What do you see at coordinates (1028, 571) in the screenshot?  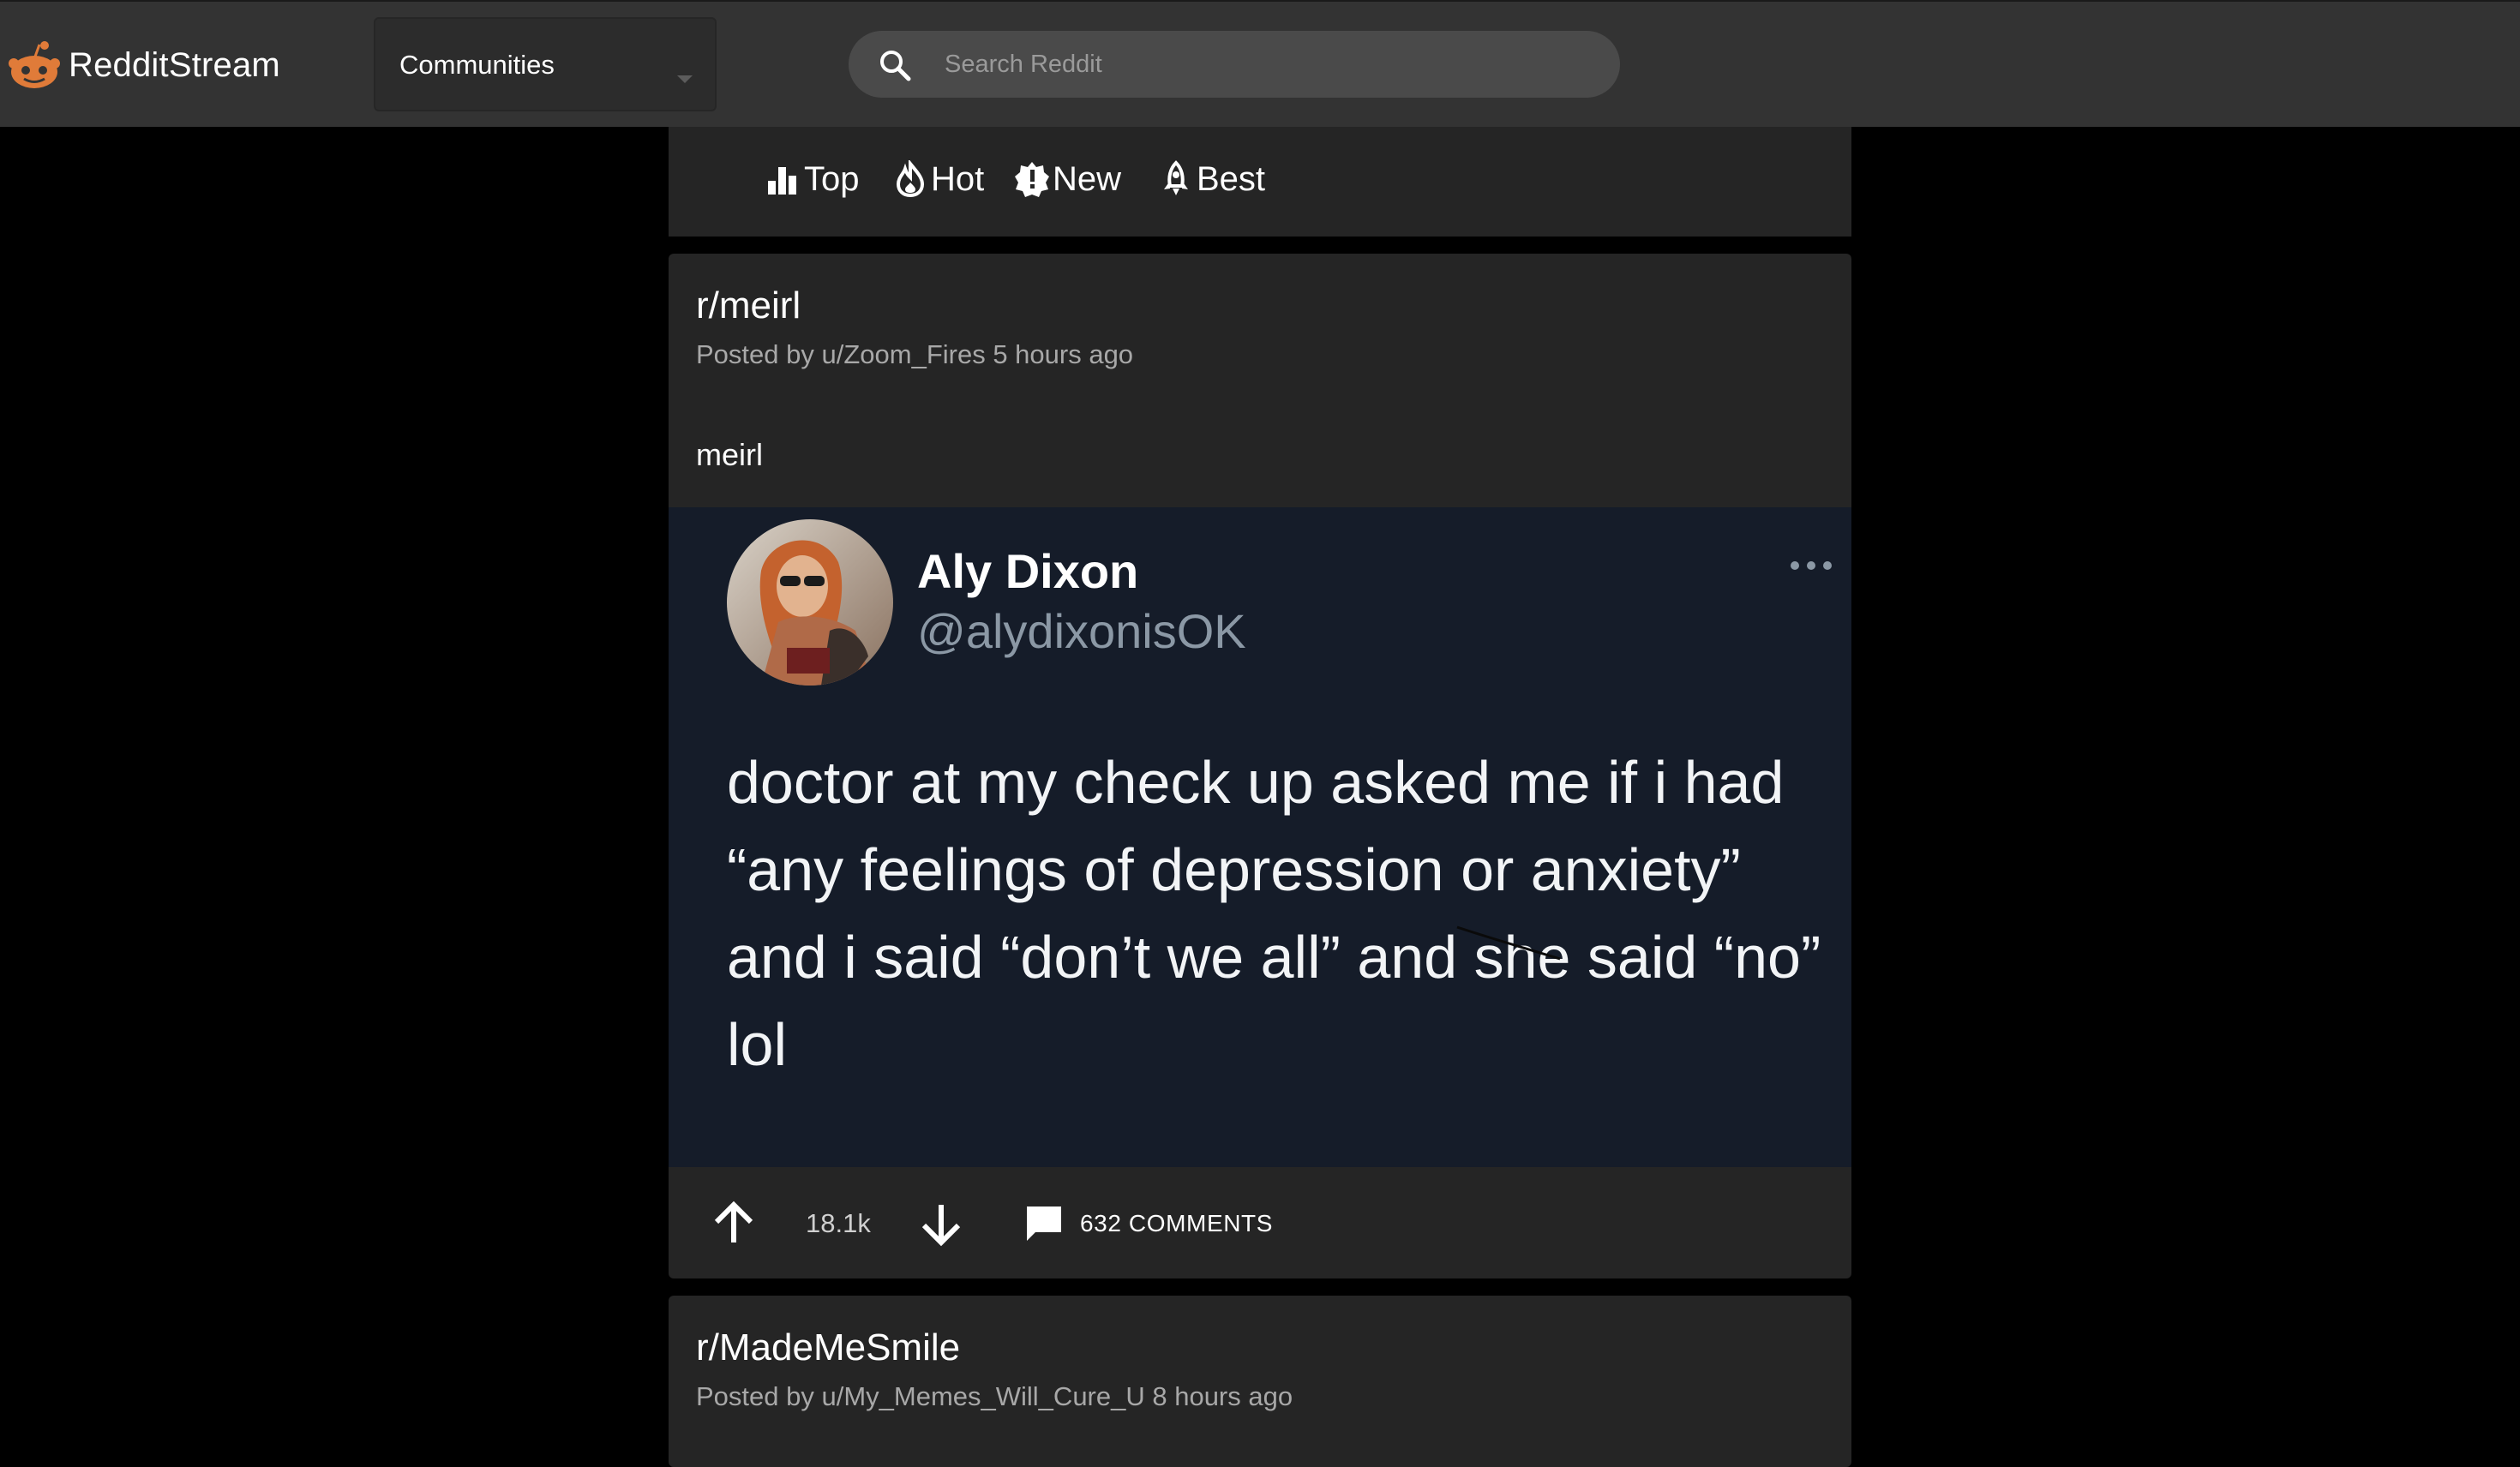 I see `tweet-author-name: Aly Dixon` at bounding box center [1028, 571].